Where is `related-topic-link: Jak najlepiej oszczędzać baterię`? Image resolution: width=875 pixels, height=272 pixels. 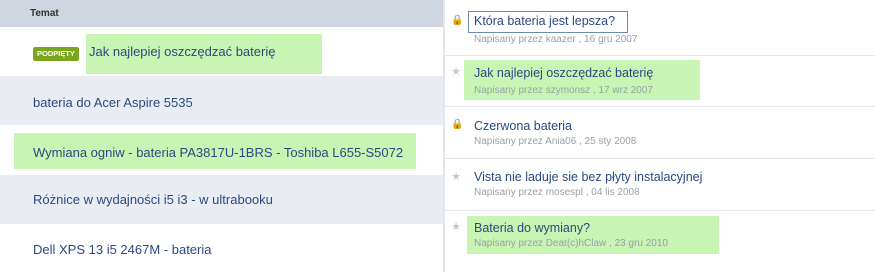
related-topic-link: Jak najlepiej oszczędzać baterię is located at coordinates (563, 73).